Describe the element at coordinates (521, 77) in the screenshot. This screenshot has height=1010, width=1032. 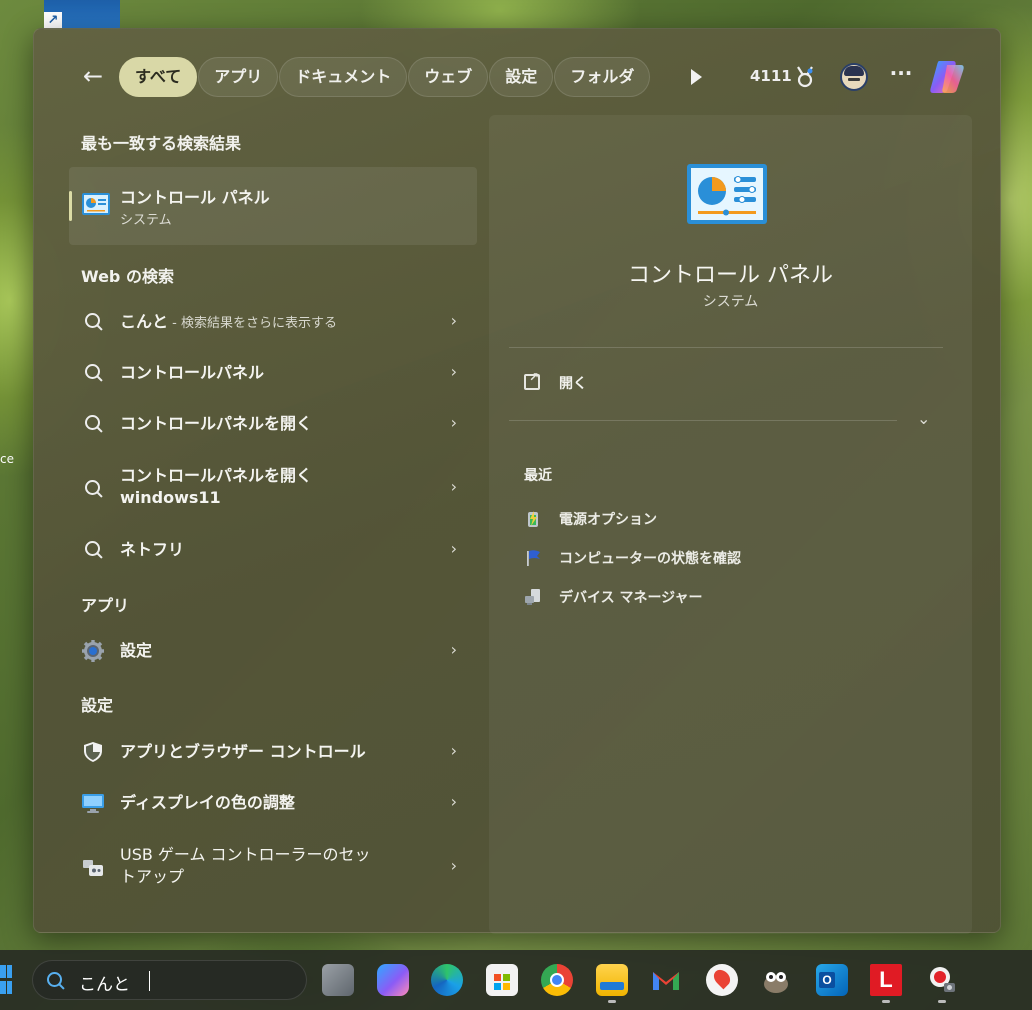
I see `filter-tab-settings: 設定` at that location.